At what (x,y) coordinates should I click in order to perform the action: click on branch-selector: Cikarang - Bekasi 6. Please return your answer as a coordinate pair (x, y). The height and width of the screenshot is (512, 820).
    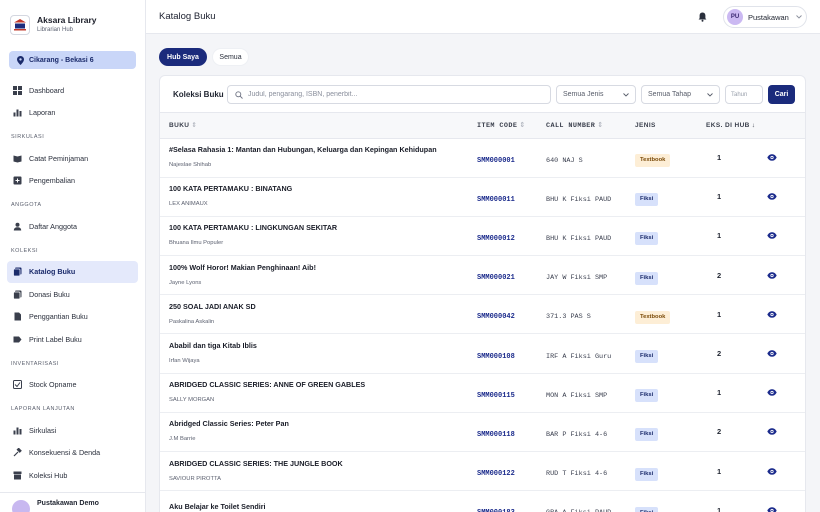
    Looking at the image, I should click on (72, 60).